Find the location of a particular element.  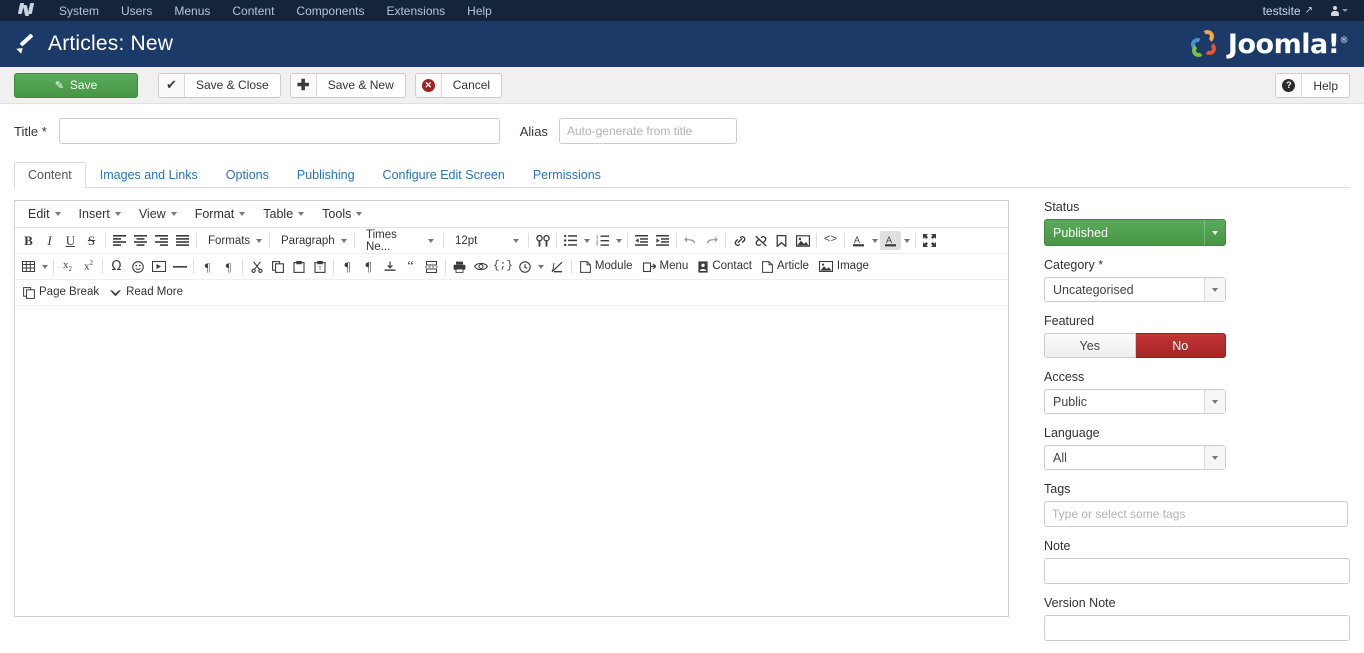

site-preview-link: testsite ↗ is located at coordinates (1288, 11).